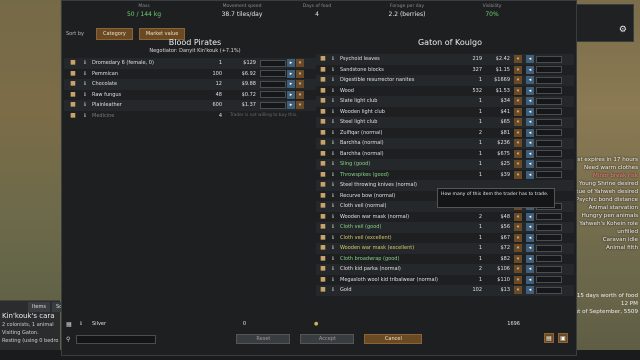 The height and width of the screenshot is (360, 640). I want to click on accept-button: Accept, so click(327, 339).